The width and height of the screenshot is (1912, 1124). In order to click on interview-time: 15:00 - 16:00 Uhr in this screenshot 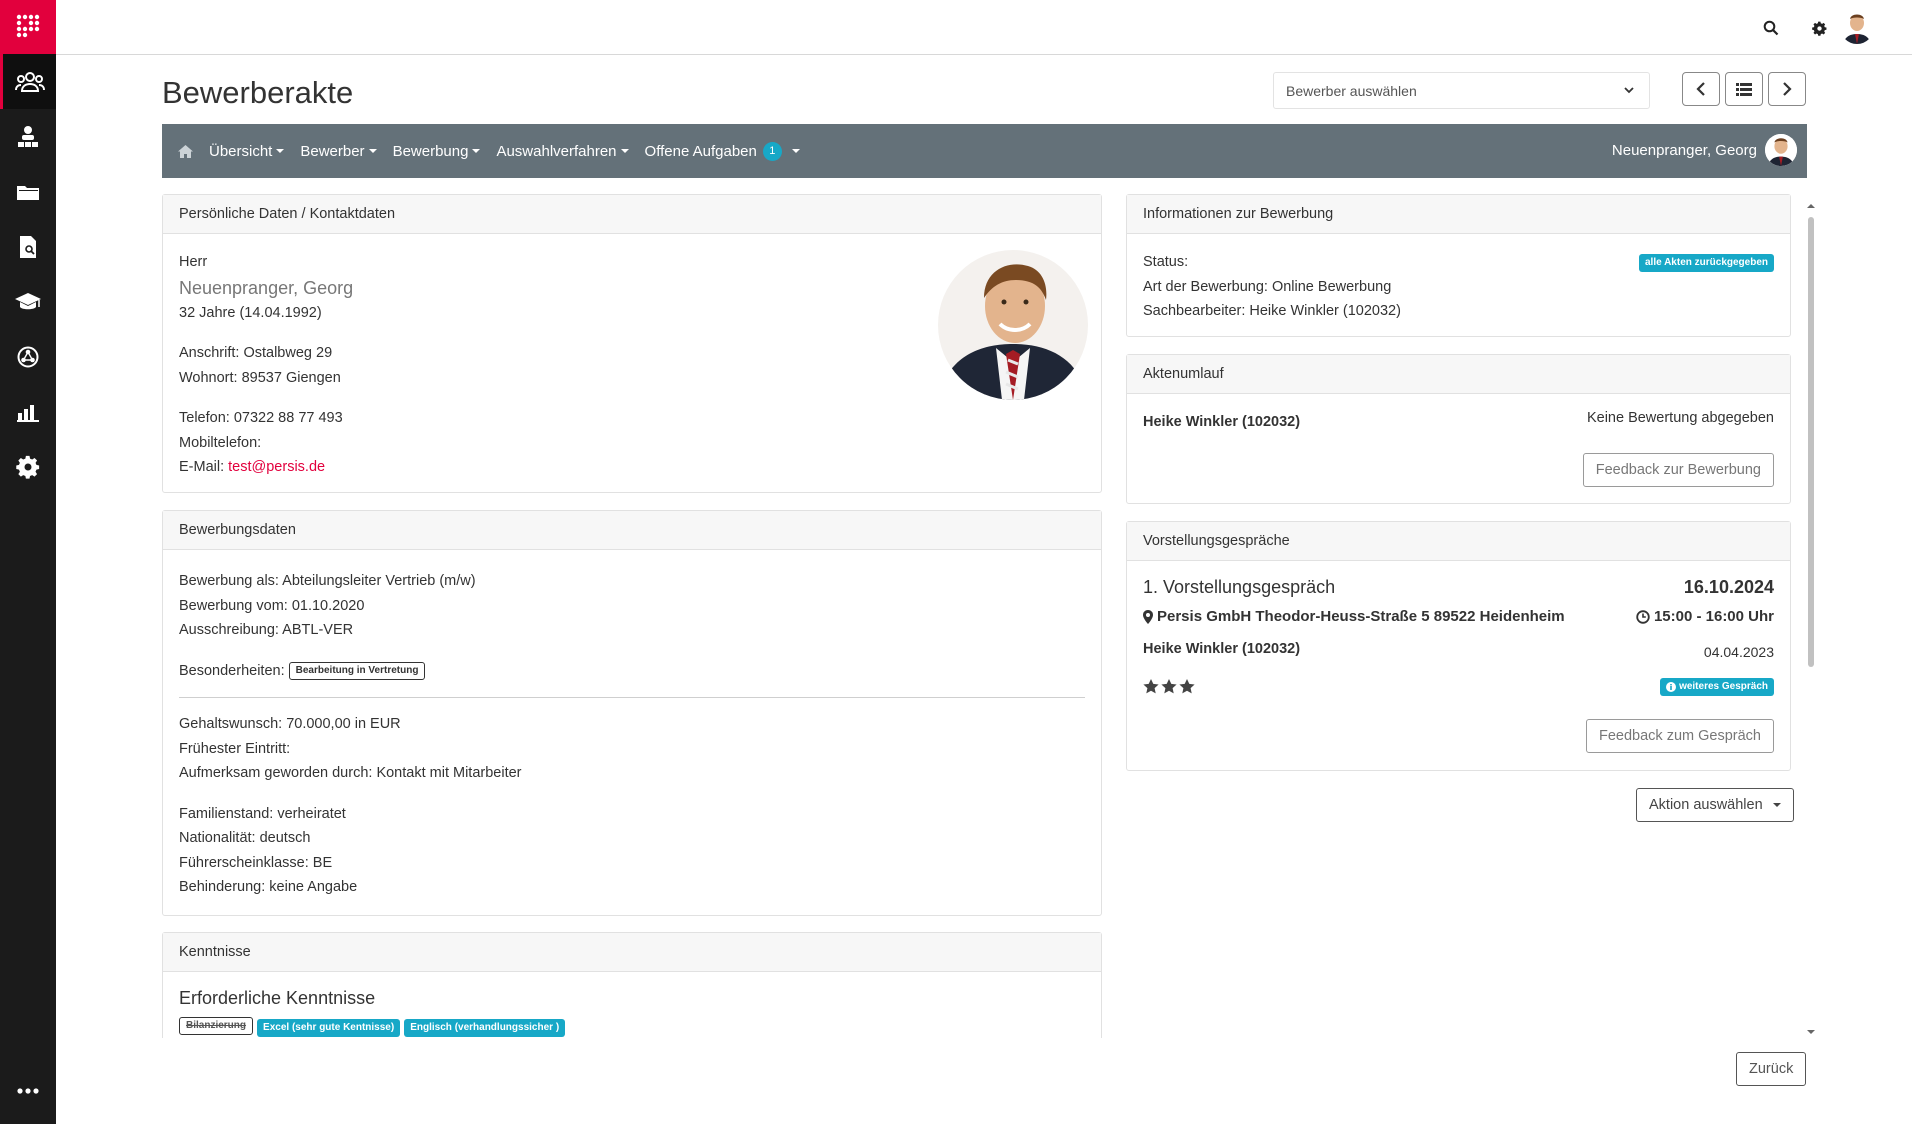, I will do `click(1705, 616)`.